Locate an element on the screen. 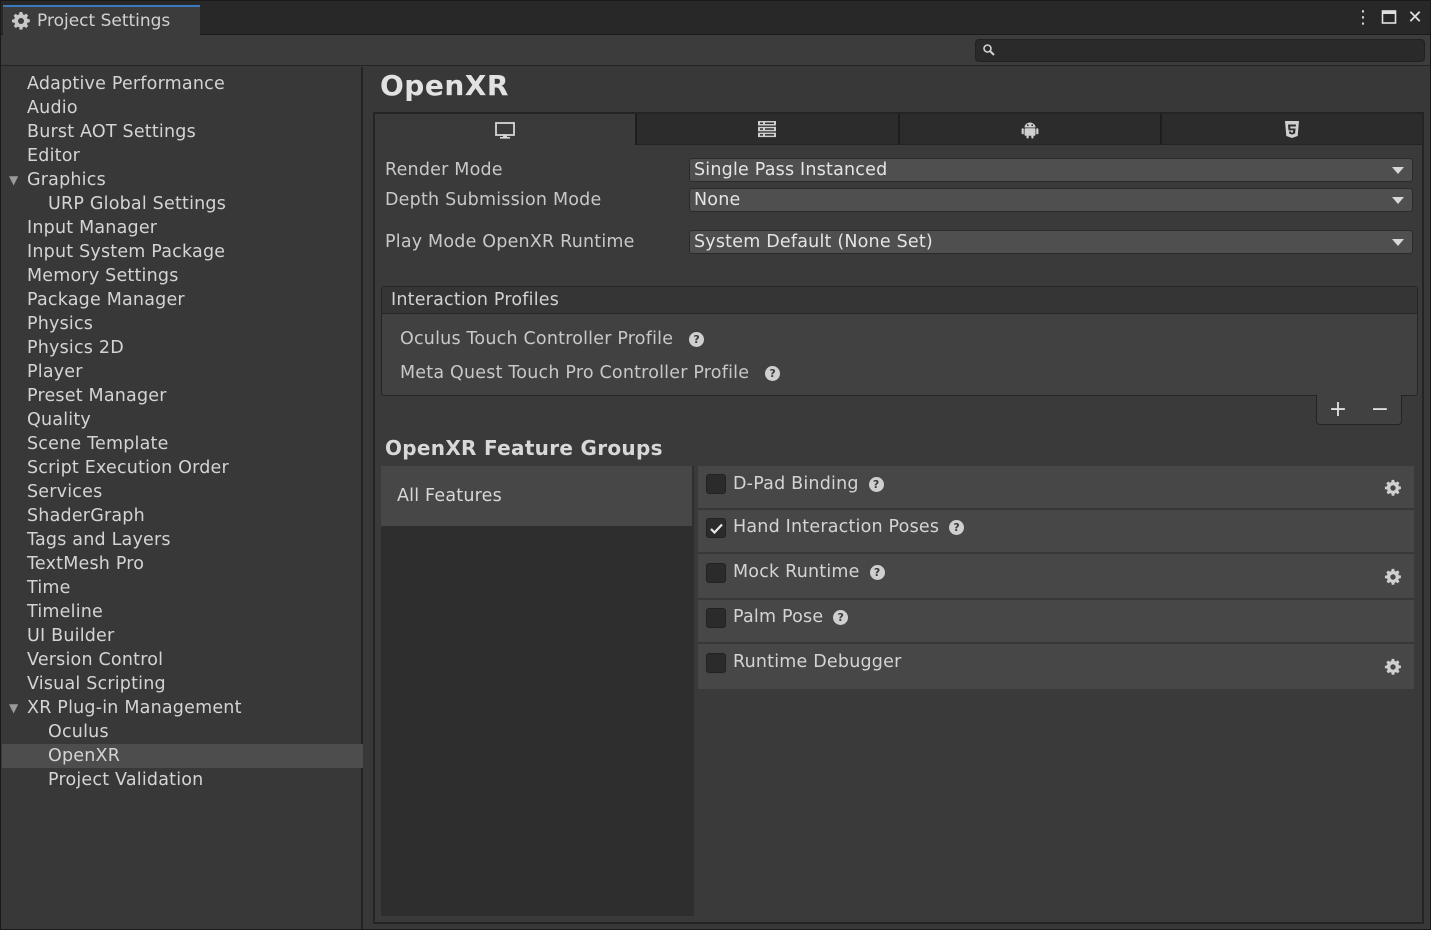 The width and height of the screenshot is (1431, 930). platform-tabs is located at coordinates (898, 129).